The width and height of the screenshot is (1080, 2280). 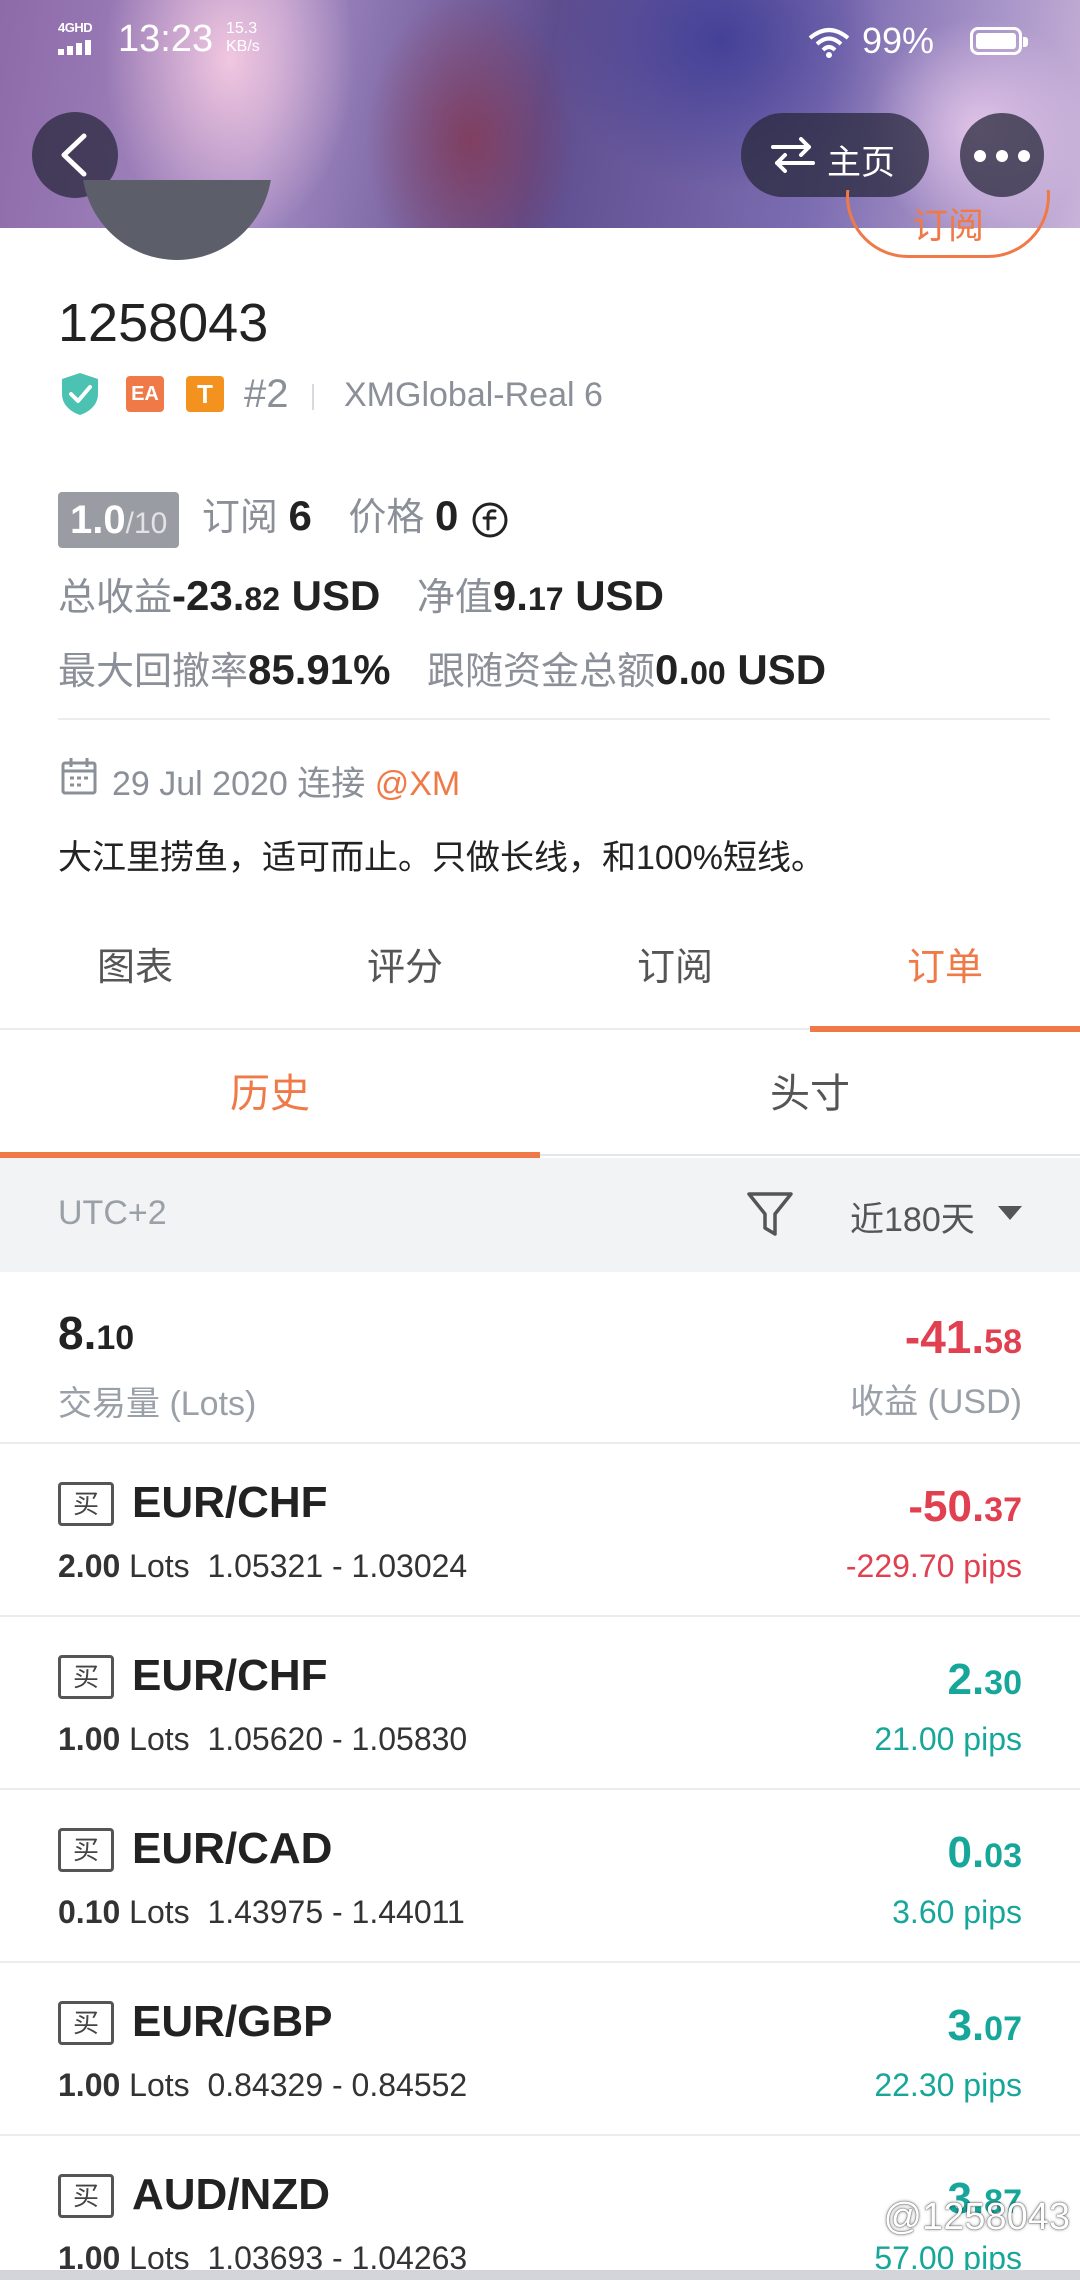 What do you see at coordinates (441, 858) in the screenshot?
I see `bio: 大江里捞鱼，适可而止。只做长线，和100%短线。` at bounding box center [441, 858].